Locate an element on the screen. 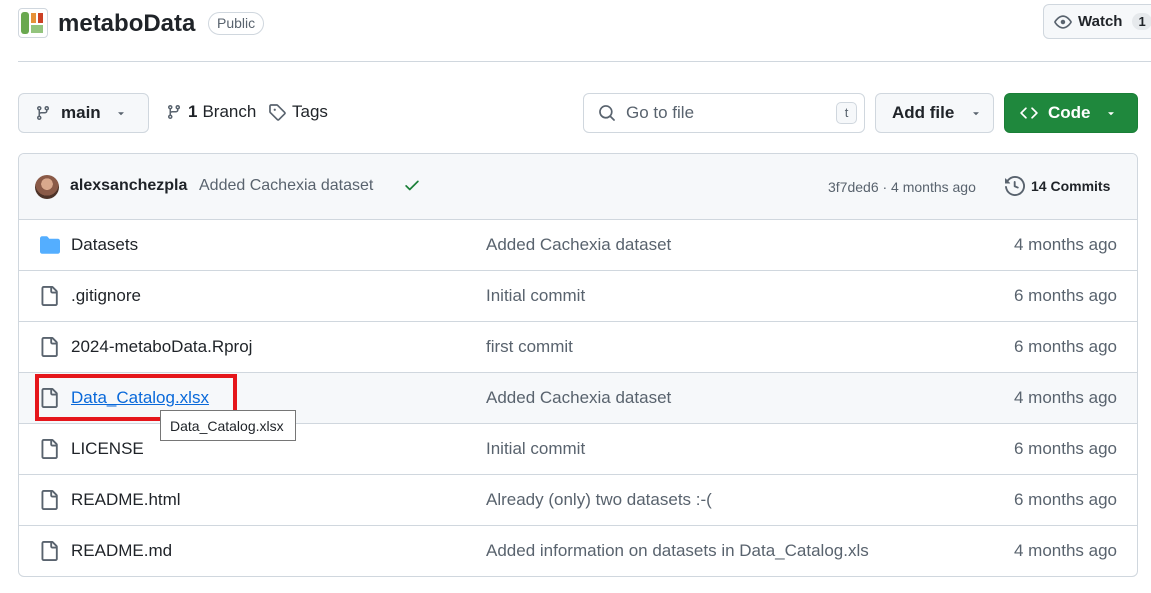 Image resolution: width=1151 pixels, height=593 pixels. check-icon is located at coordinates (412, 185).